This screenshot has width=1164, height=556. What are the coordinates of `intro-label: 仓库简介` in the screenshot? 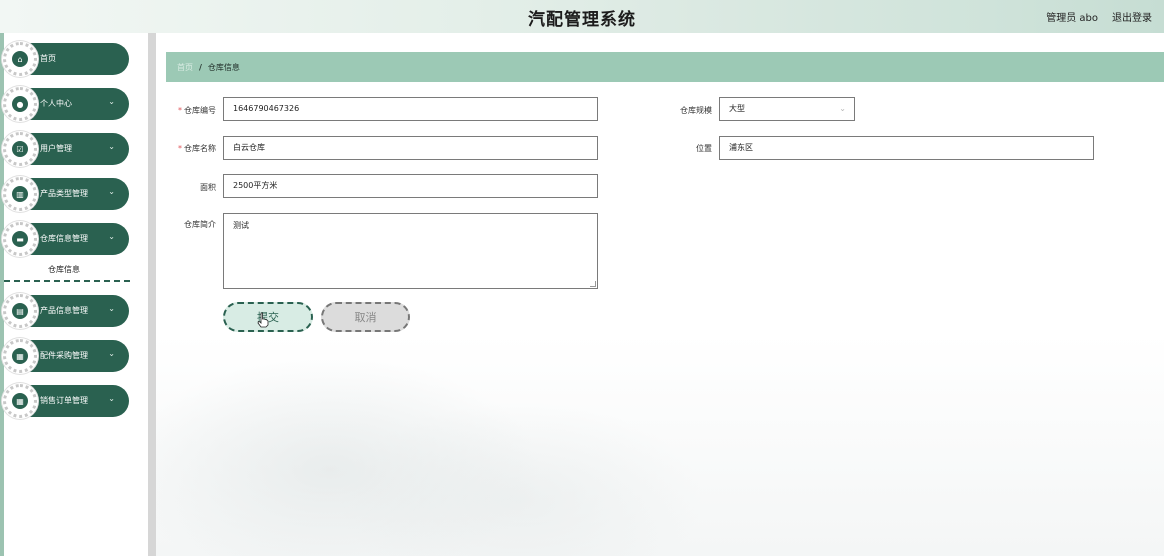 It's located at (200, 224).